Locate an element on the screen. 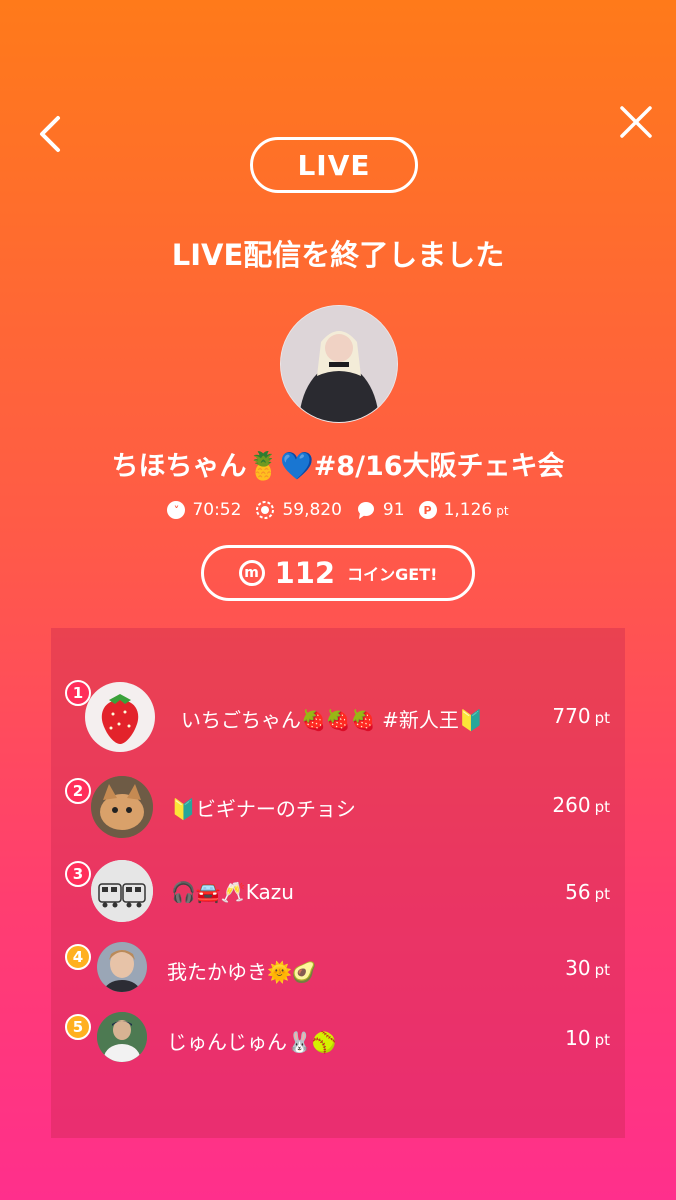  baseball-player-avatar-icon is located at coordinates (122, 1037).